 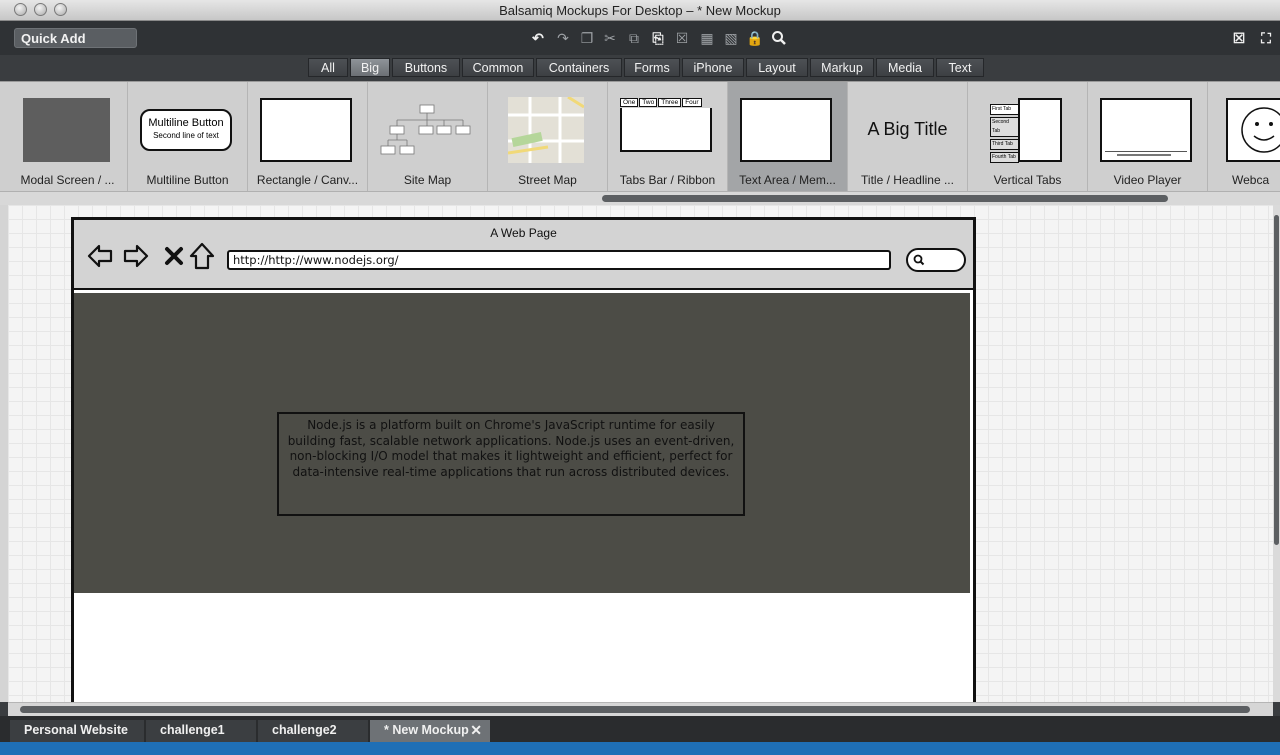 What do you see at coordinates (1146, 154) in the screenshot?
I see `video-controls-icon` at bounding box center [1146, 154].